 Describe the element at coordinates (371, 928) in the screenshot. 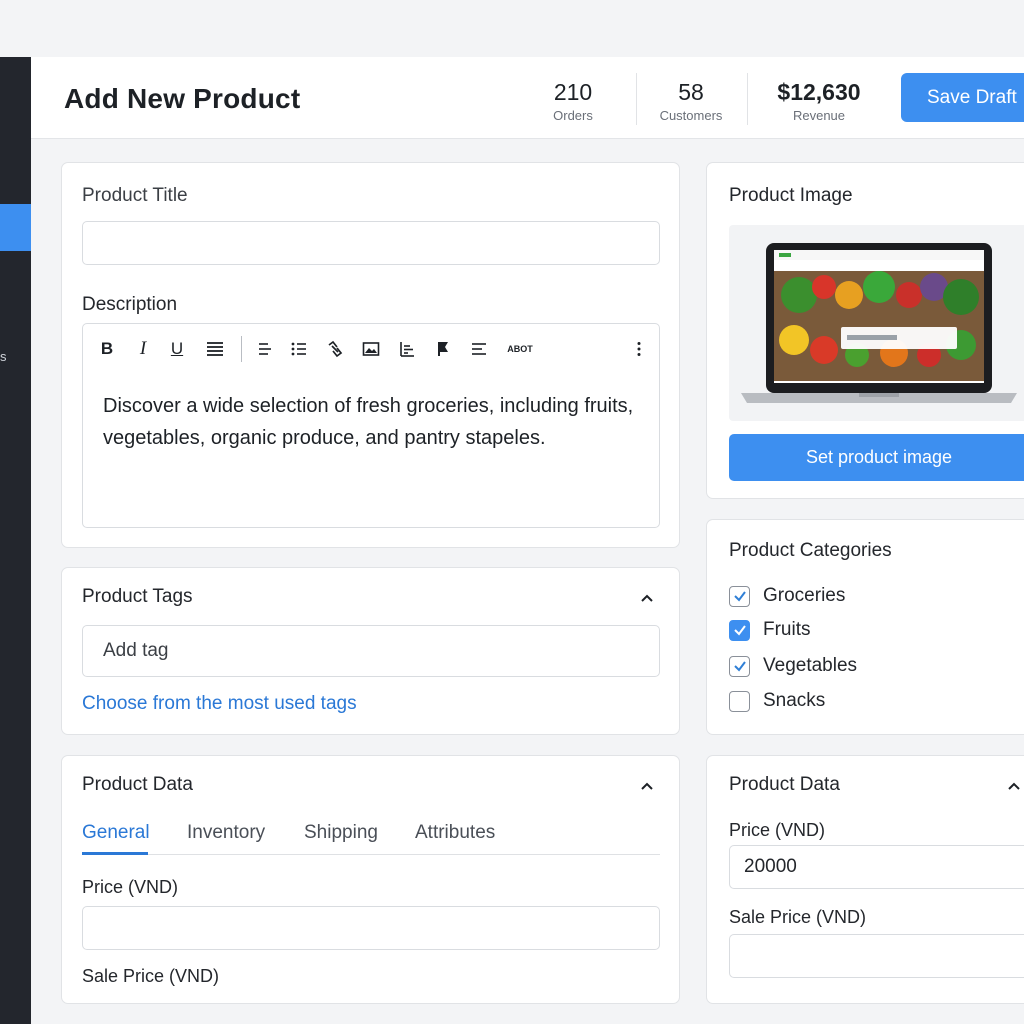

I see `price-input` at that location.